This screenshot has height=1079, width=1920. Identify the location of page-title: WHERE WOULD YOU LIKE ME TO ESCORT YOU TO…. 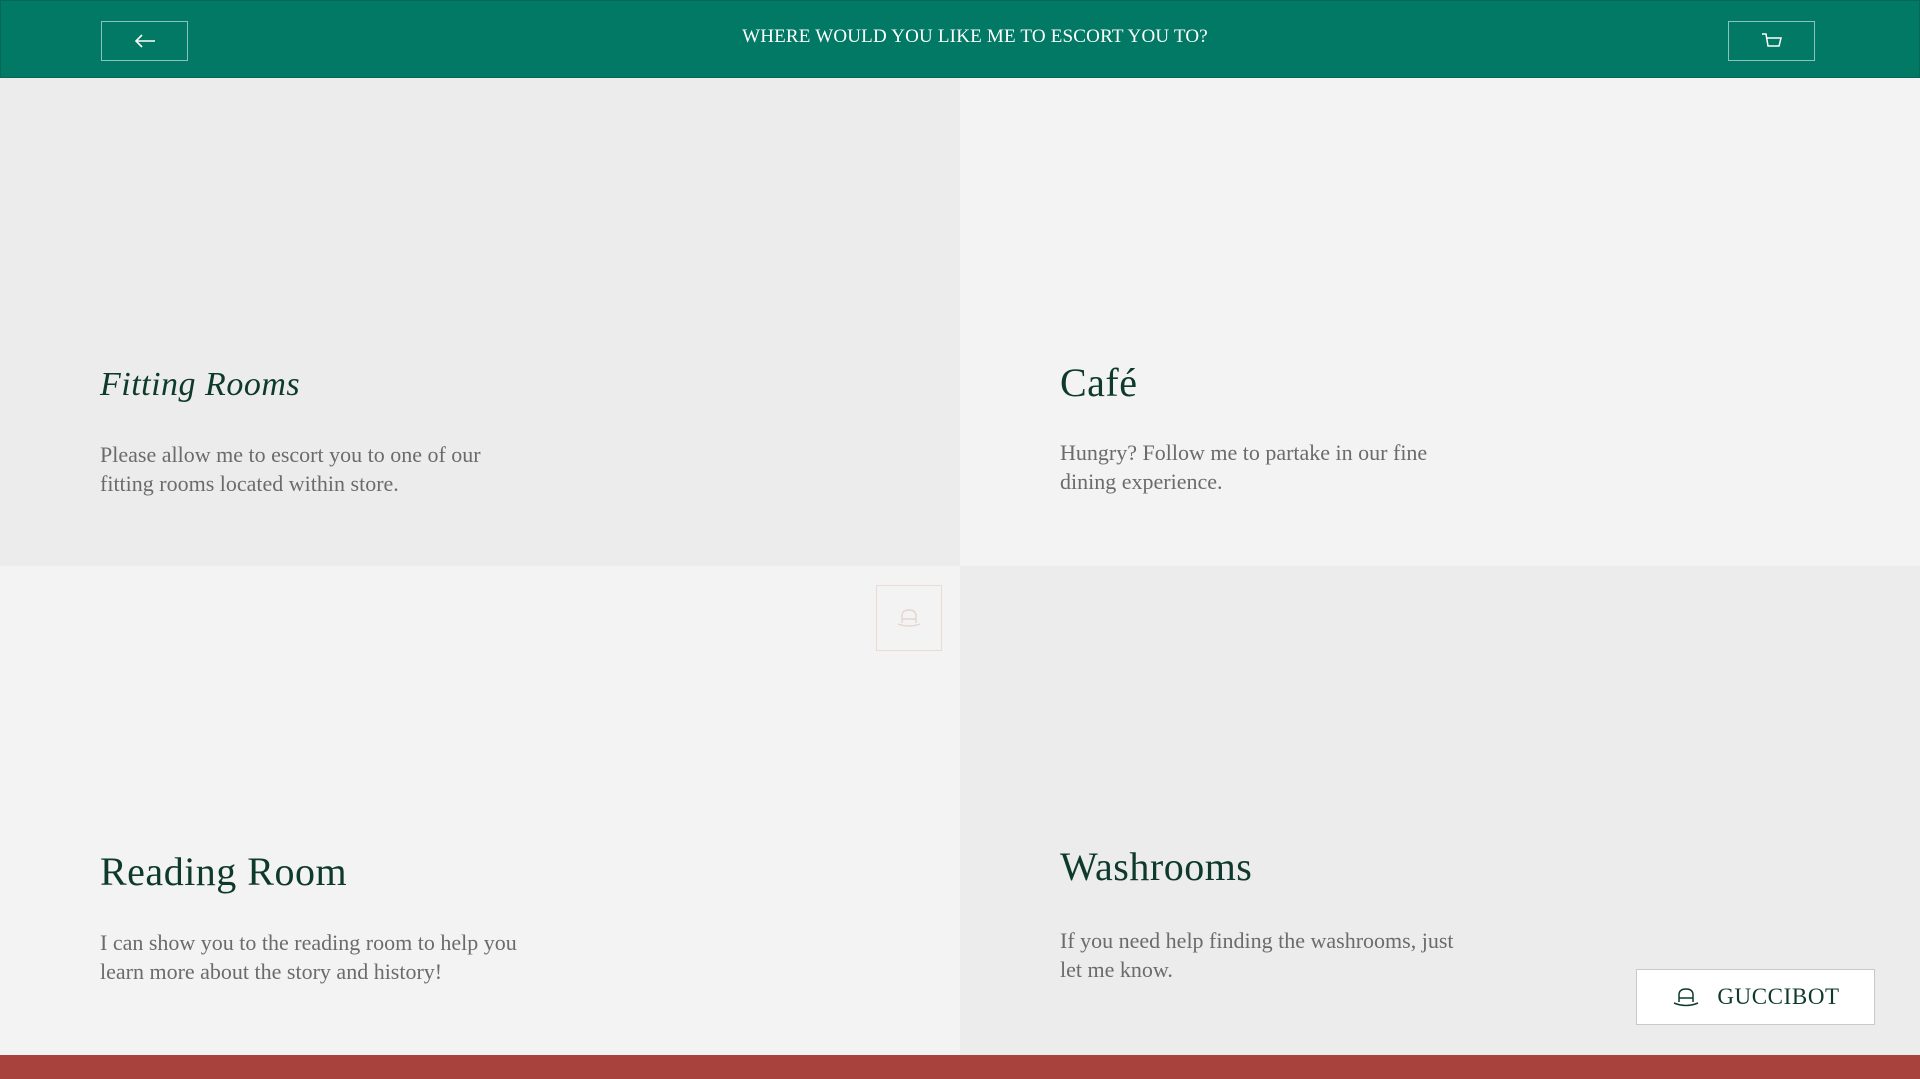
(975, 36).